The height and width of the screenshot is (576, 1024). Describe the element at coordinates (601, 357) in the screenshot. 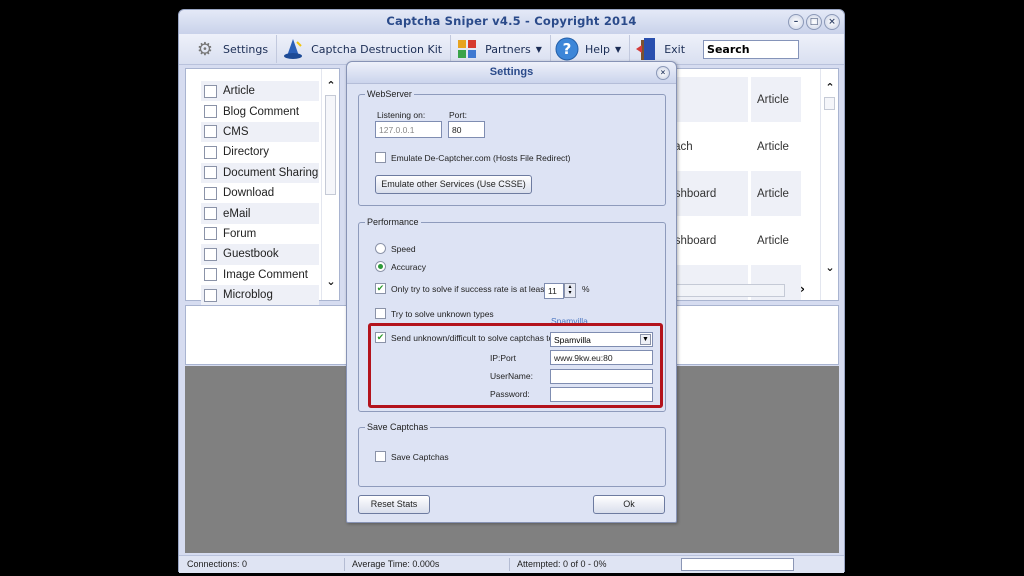

I see `ip-port-input: www.9kw.eu:80` at that location.